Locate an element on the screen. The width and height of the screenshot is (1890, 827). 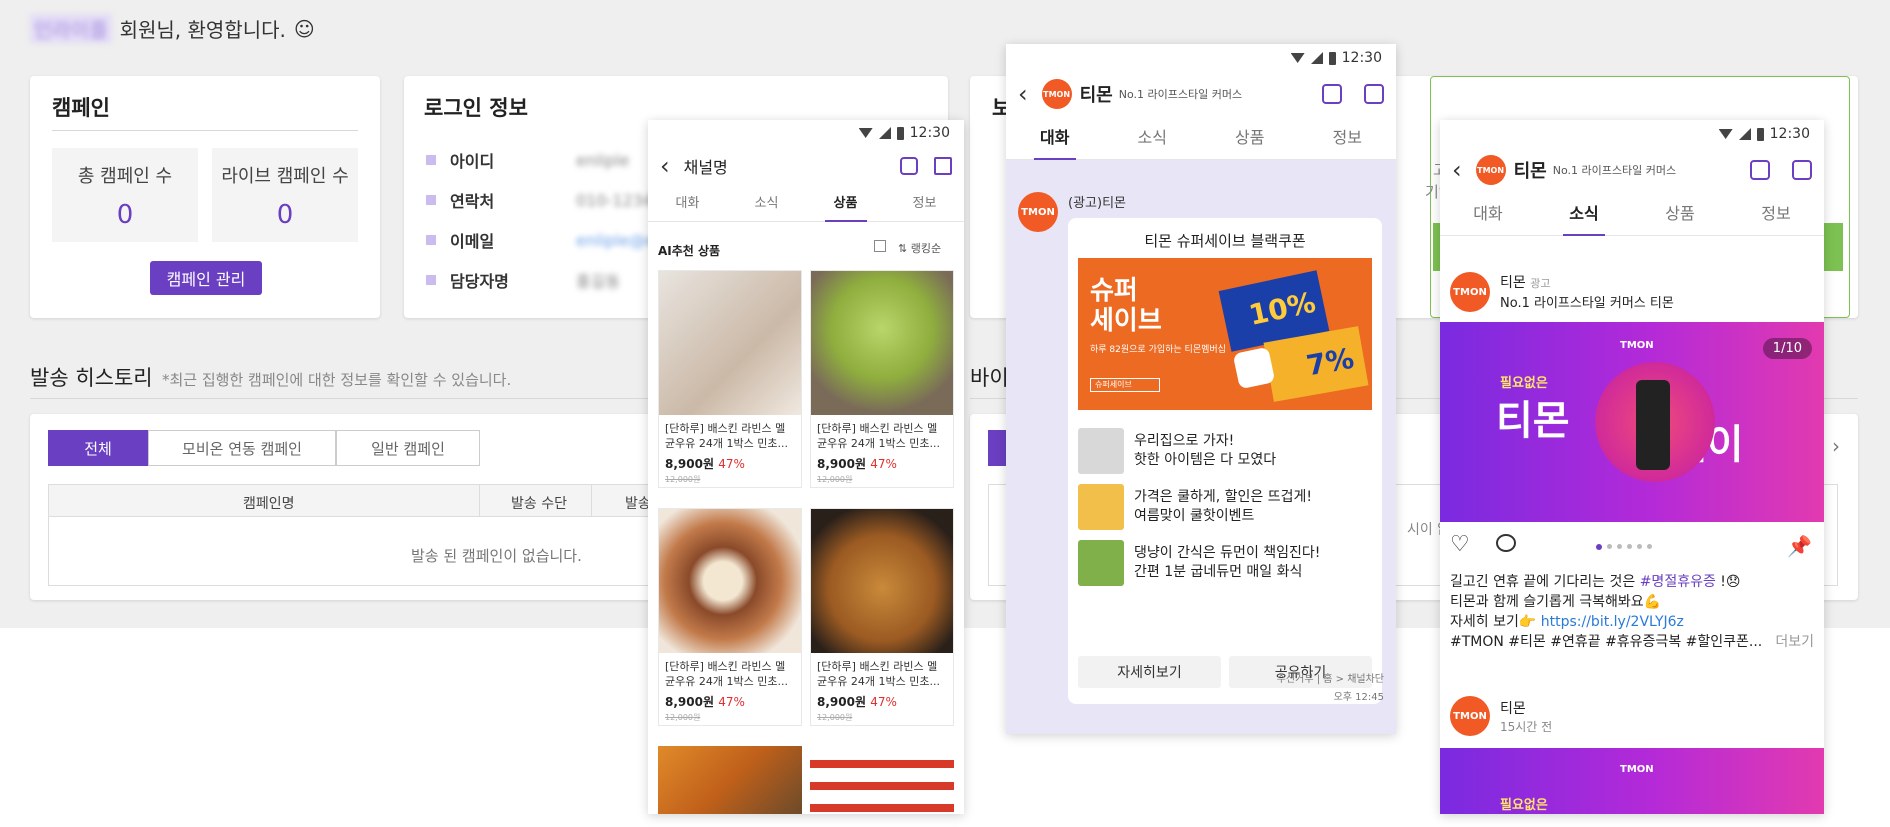
message-item: 우리집으로 가자! 핫한 아이템은 다 모였다 is located at coordinates (1223, 451).